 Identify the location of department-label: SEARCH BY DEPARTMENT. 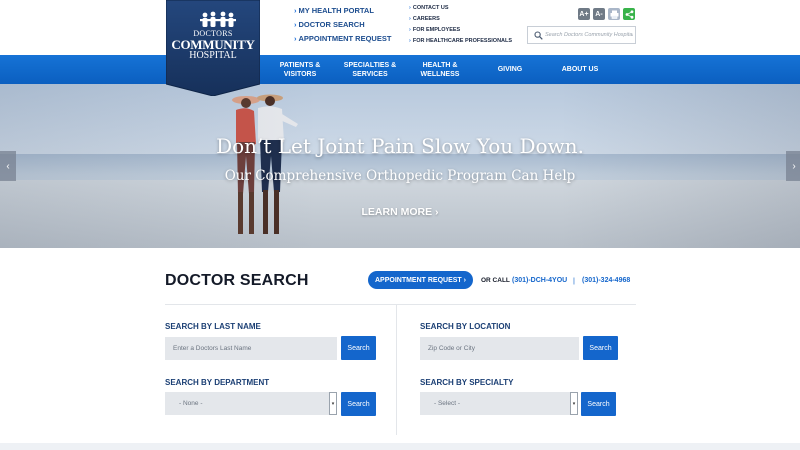
(217, 382).